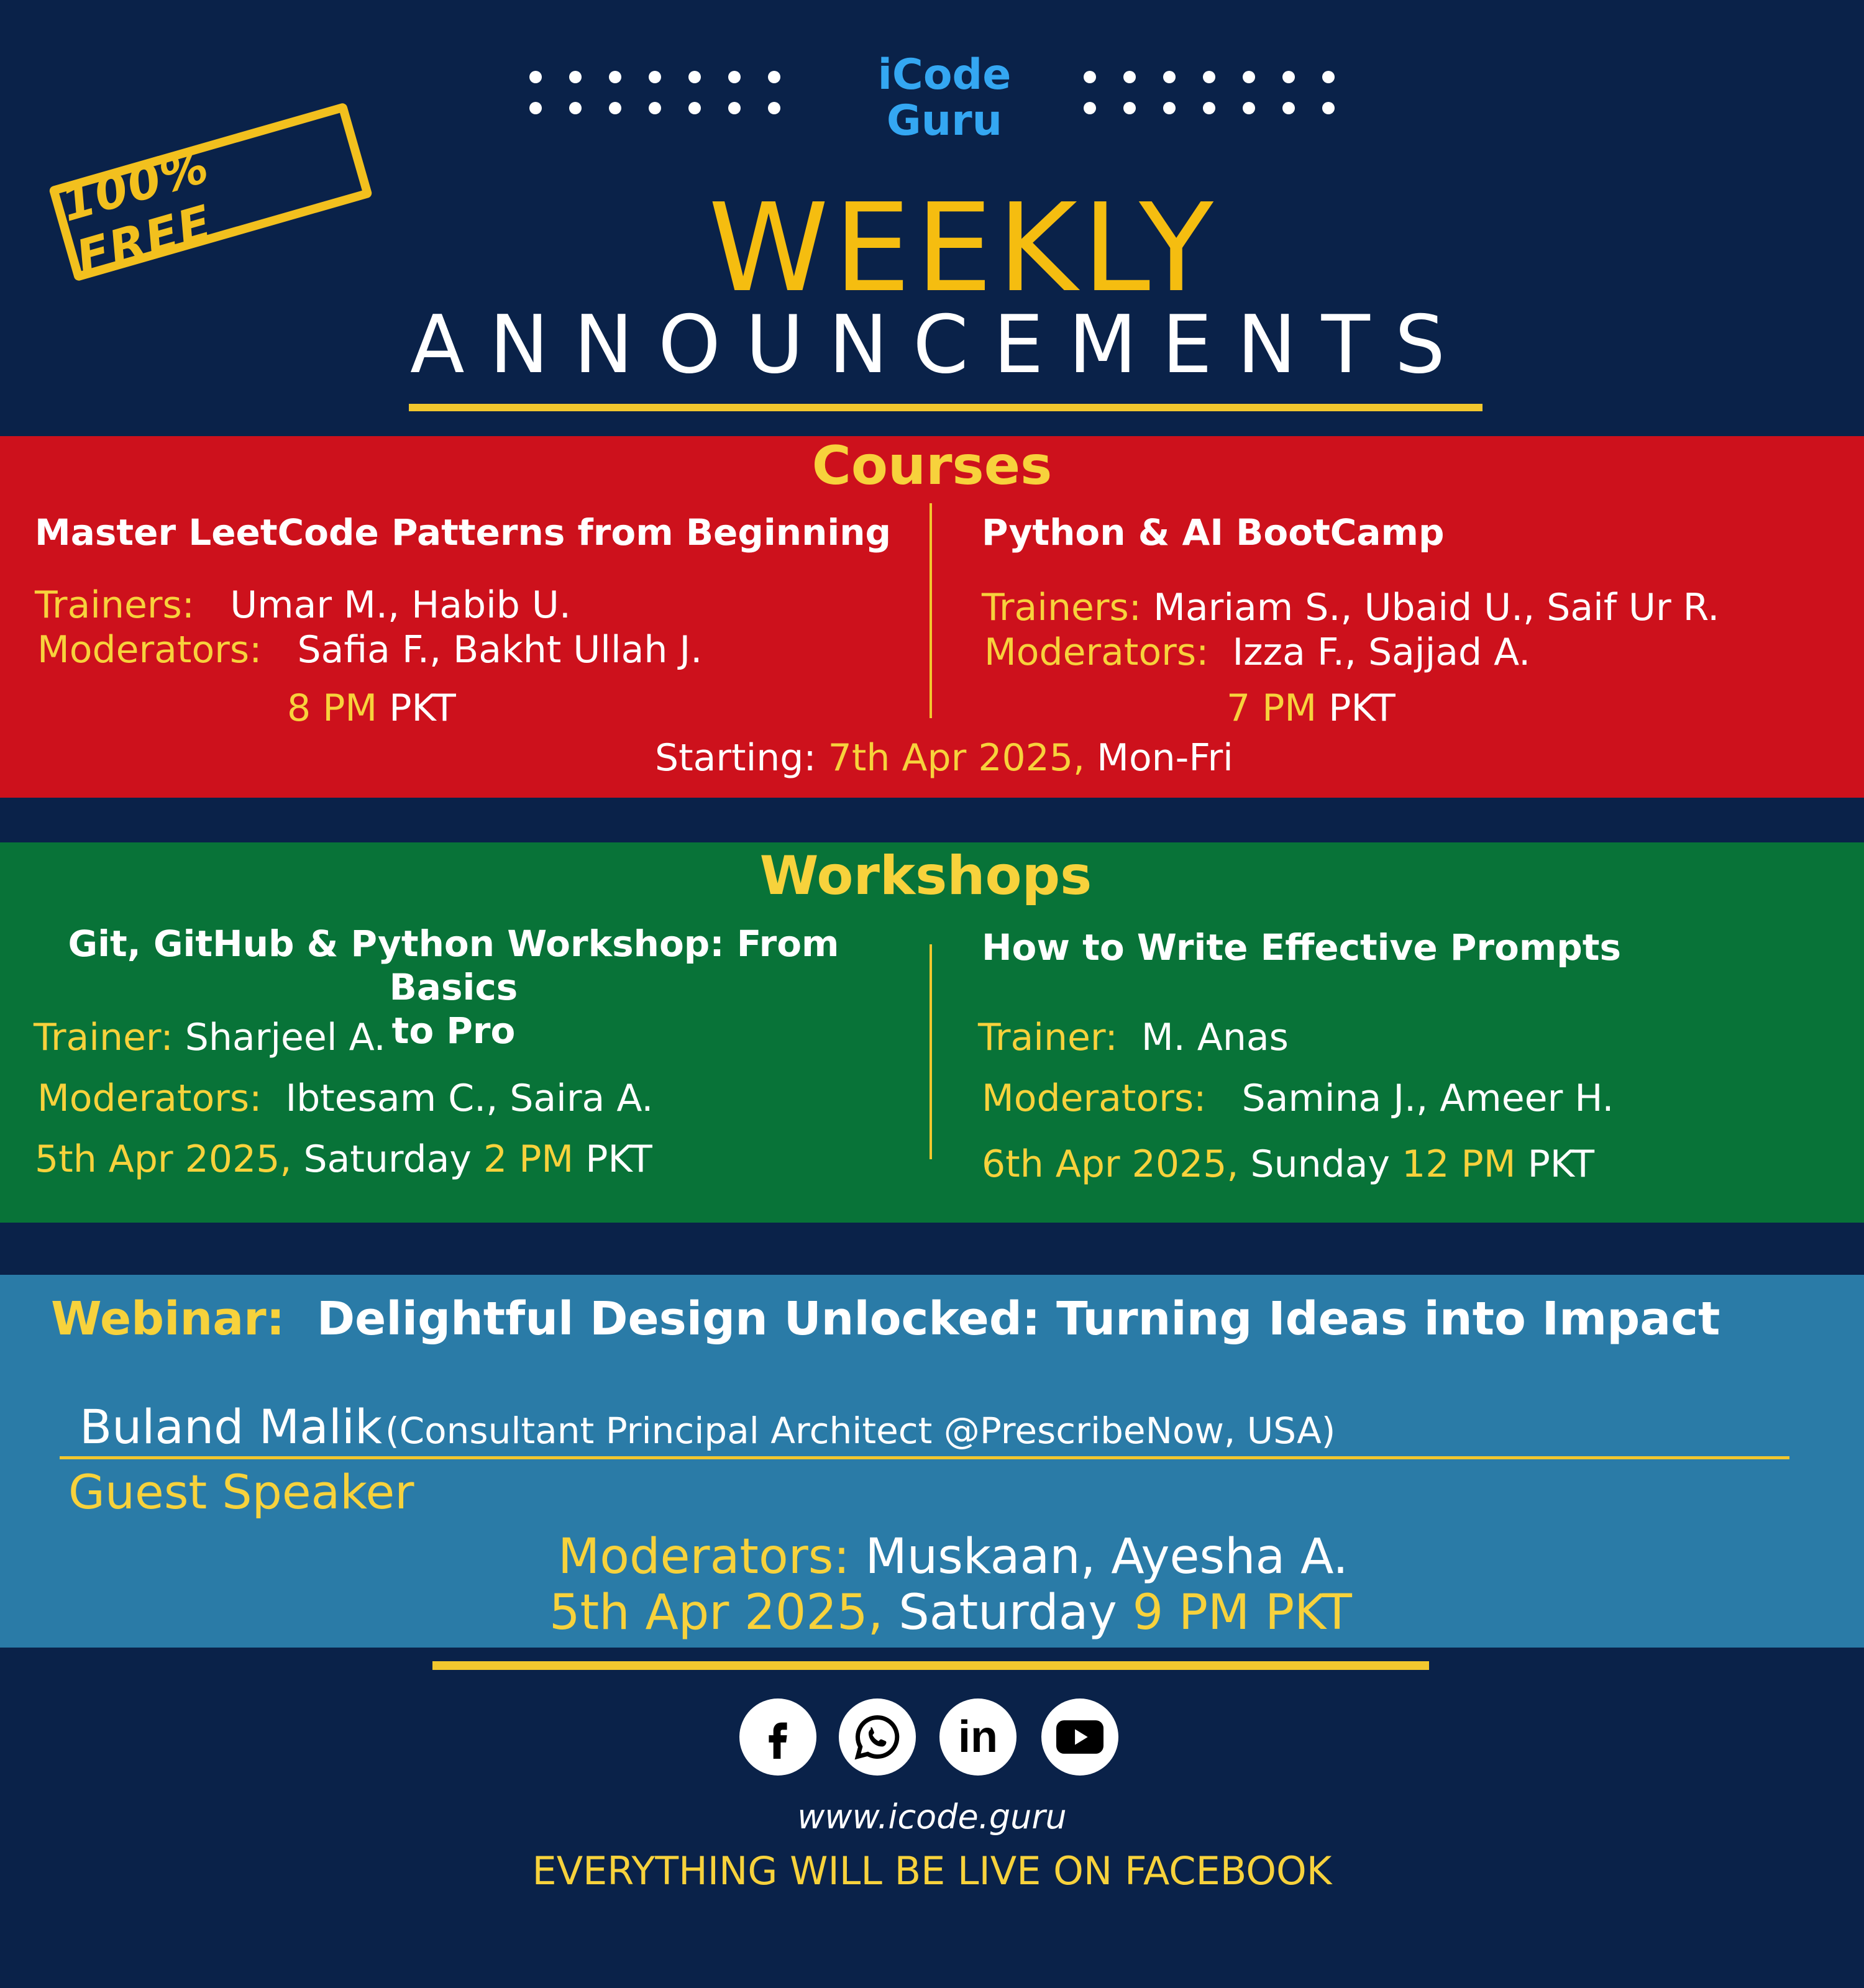 This screenshot has height=1988, width=1864. Describe the element at coordinates (1133, 1037) in the screenshot. I see `workshop-prompts-trainer: Trainer: M. Anas` at that location.